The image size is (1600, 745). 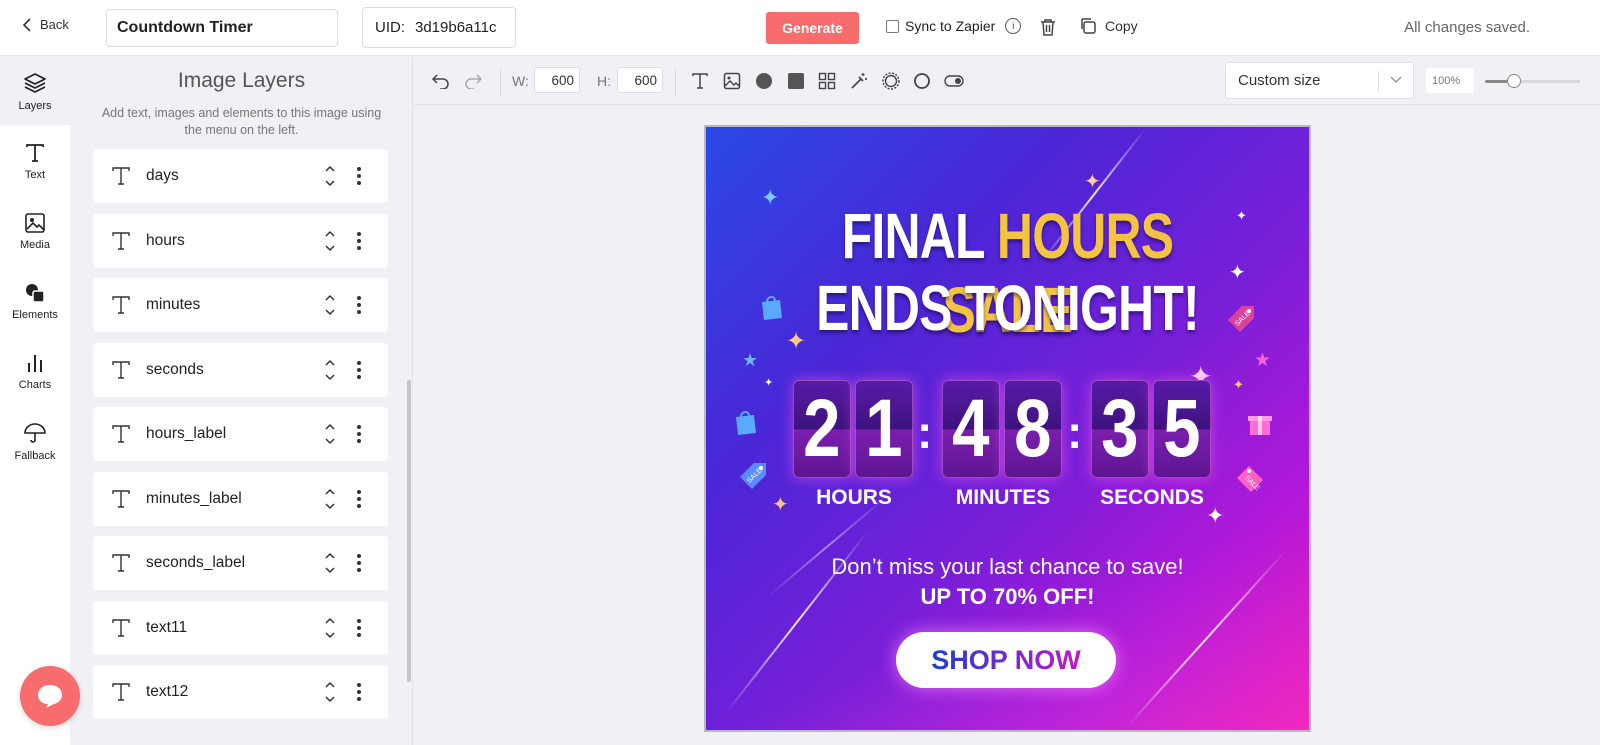 What do you see at coordinates (1033, 429) in the screenshot?
I see `minutes-digit-2: 8` at bounding box center [1033, 429].